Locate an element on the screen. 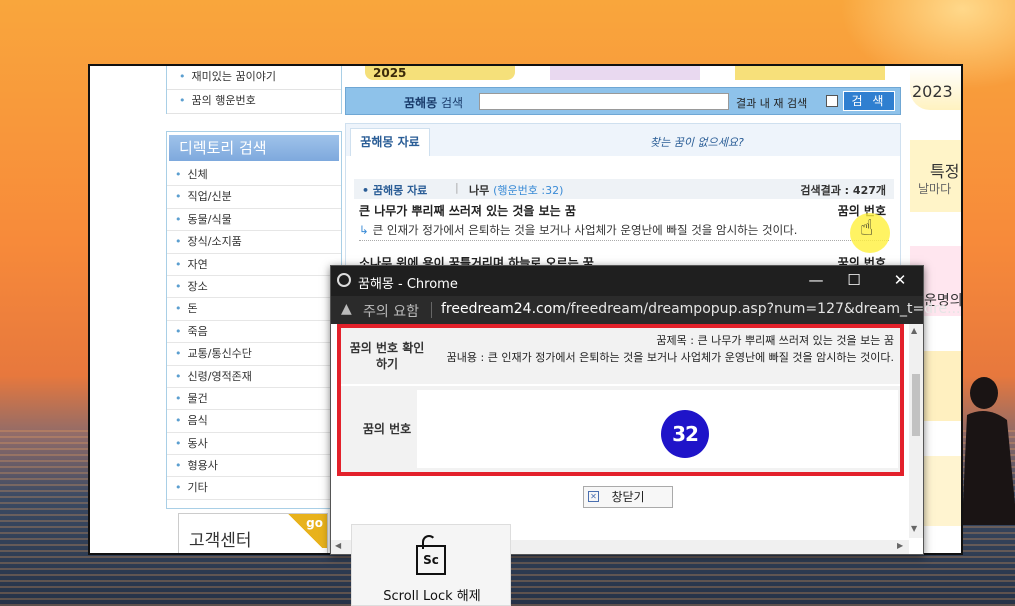 The width and height of the screenshot is (1015, 606). dream-number-label: 꿈의 번호 is located at coordinates (387, 429).